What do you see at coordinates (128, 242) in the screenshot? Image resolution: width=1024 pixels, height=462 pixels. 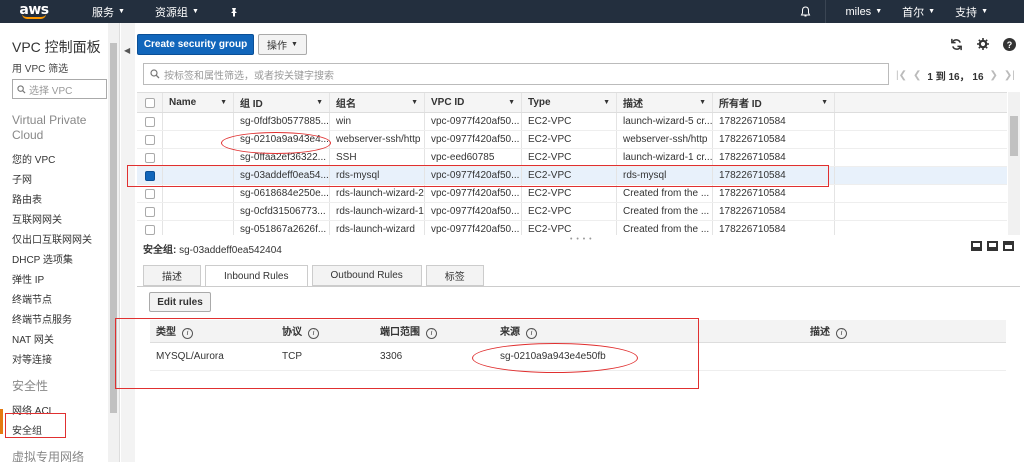 I see `sidebar-collapse-toggle: ◀` at bounding box center [128, 242].